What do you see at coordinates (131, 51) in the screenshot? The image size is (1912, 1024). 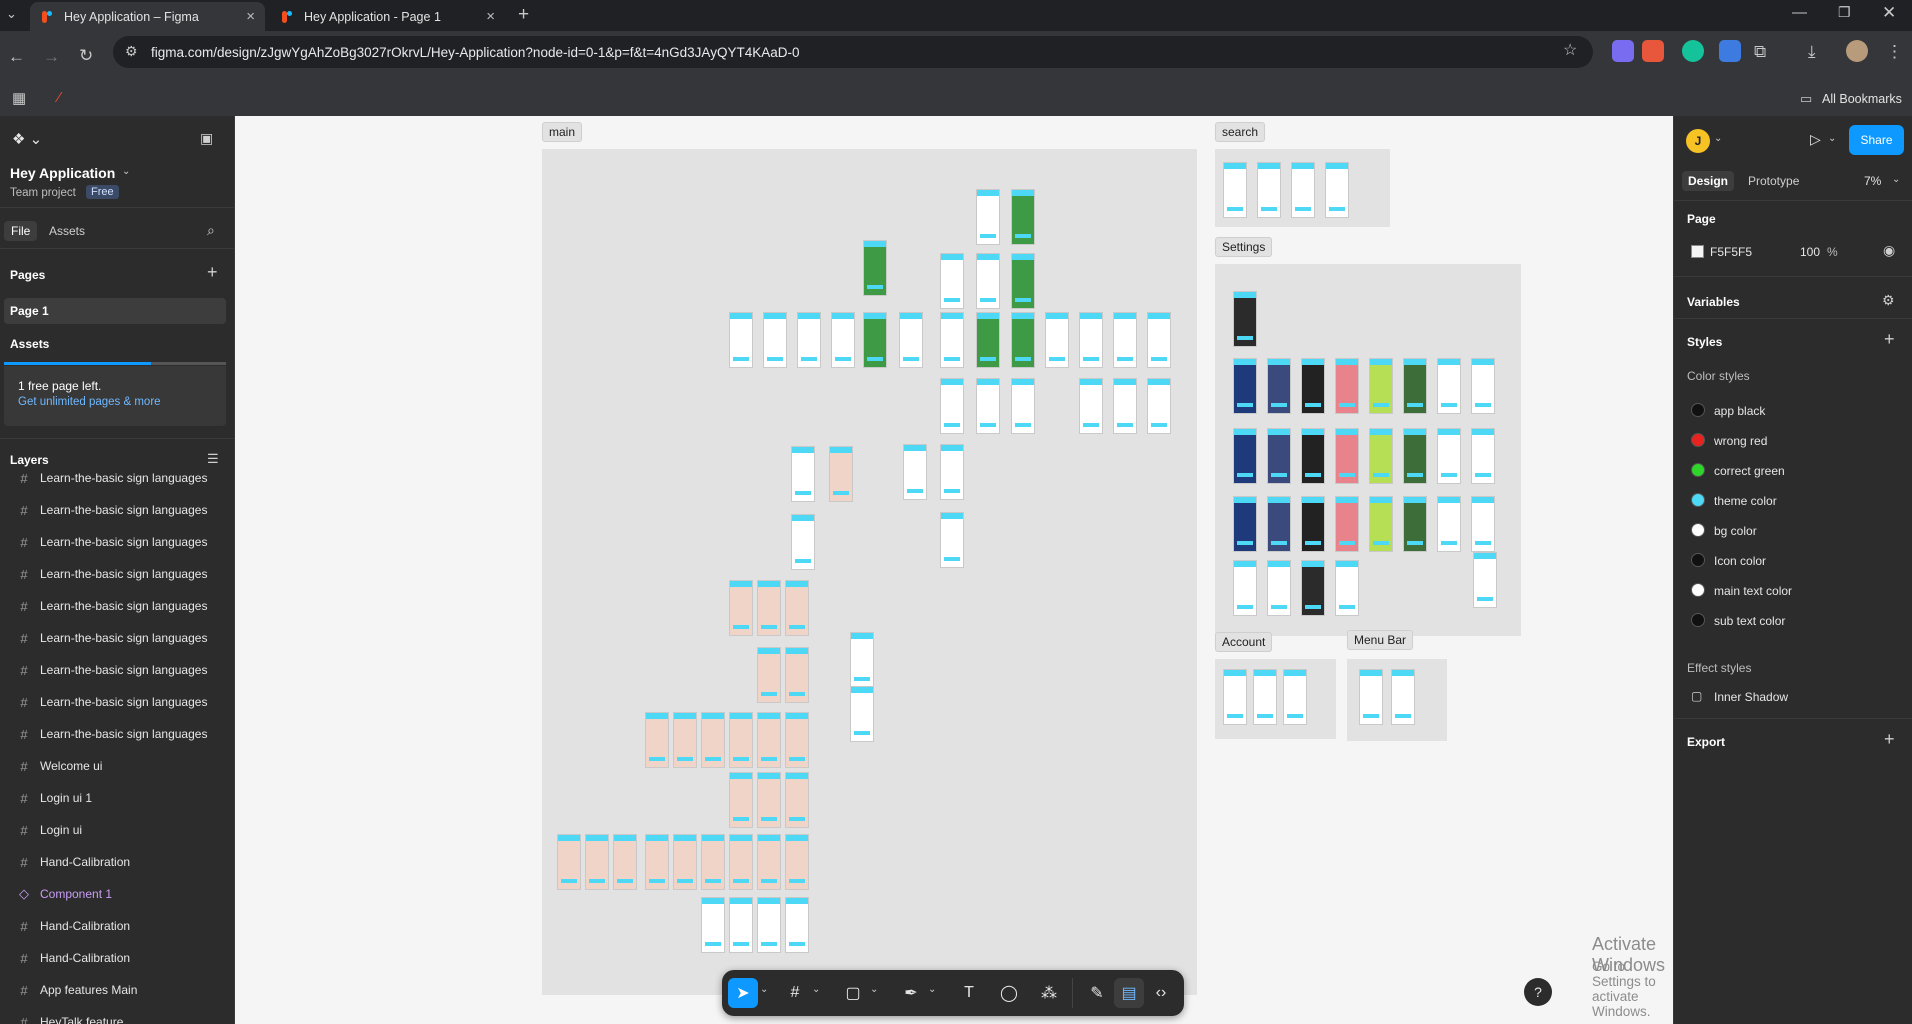 I see `site-info-icon: ⚙` at bounding box center [131, 51].